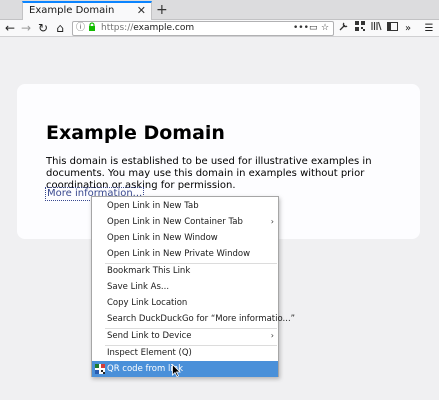 The image size is (439, 400). I want to click on url-text: https://example.com, so click(147, 28).